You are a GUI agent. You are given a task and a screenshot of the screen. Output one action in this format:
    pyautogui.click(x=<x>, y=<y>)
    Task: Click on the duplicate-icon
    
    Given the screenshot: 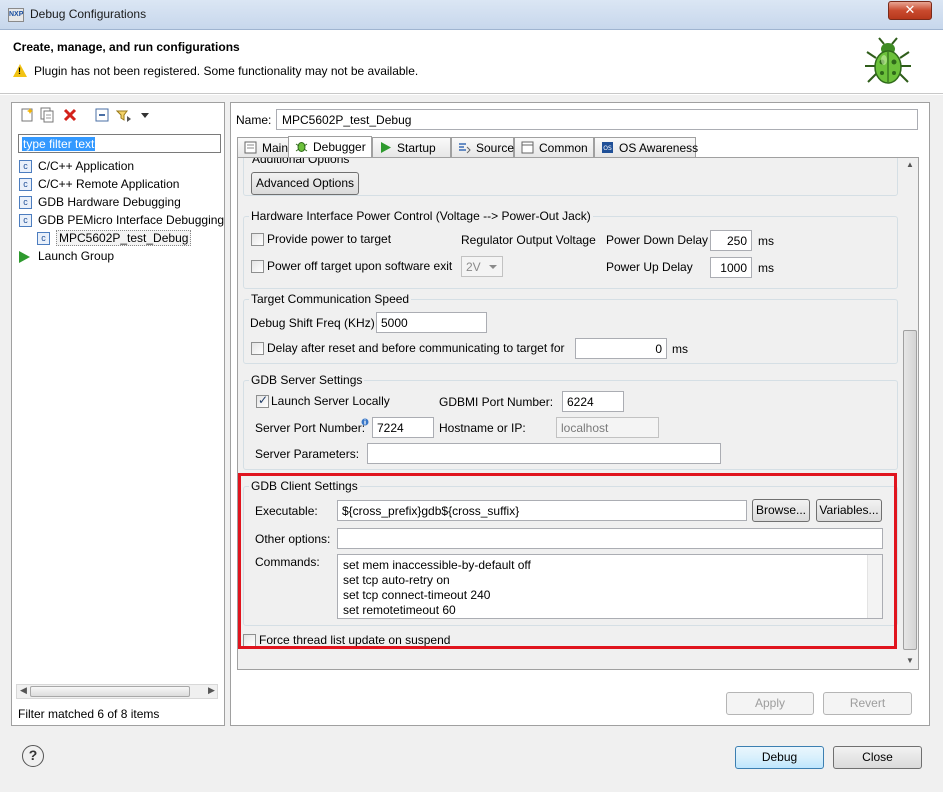 What is the action you would take?
    pyautogui.click(x=47, y=115)
    